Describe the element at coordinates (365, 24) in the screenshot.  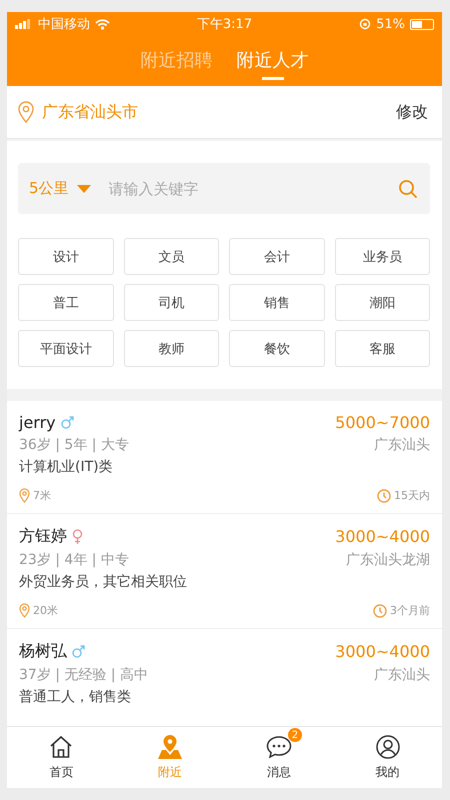
I see `rotation-lock-icon` at that location.